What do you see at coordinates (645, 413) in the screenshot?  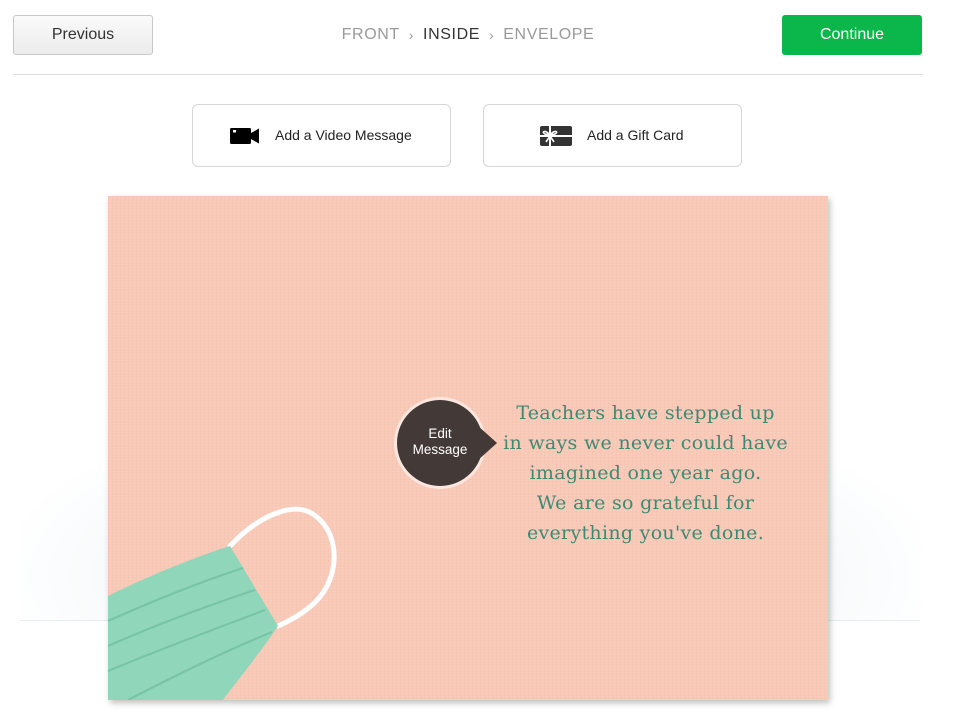 I see `message-line: Teachers have stepped up` at bounding box center [645, 413].